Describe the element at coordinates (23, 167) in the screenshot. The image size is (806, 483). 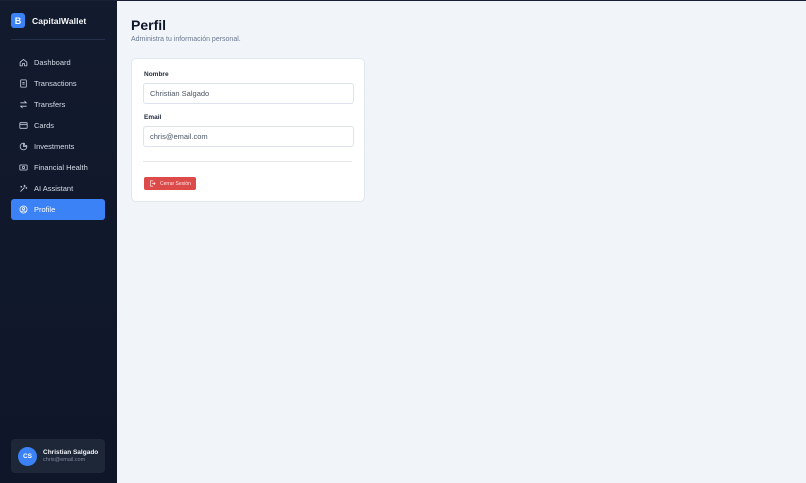
I see `banknote-icon` at that location.